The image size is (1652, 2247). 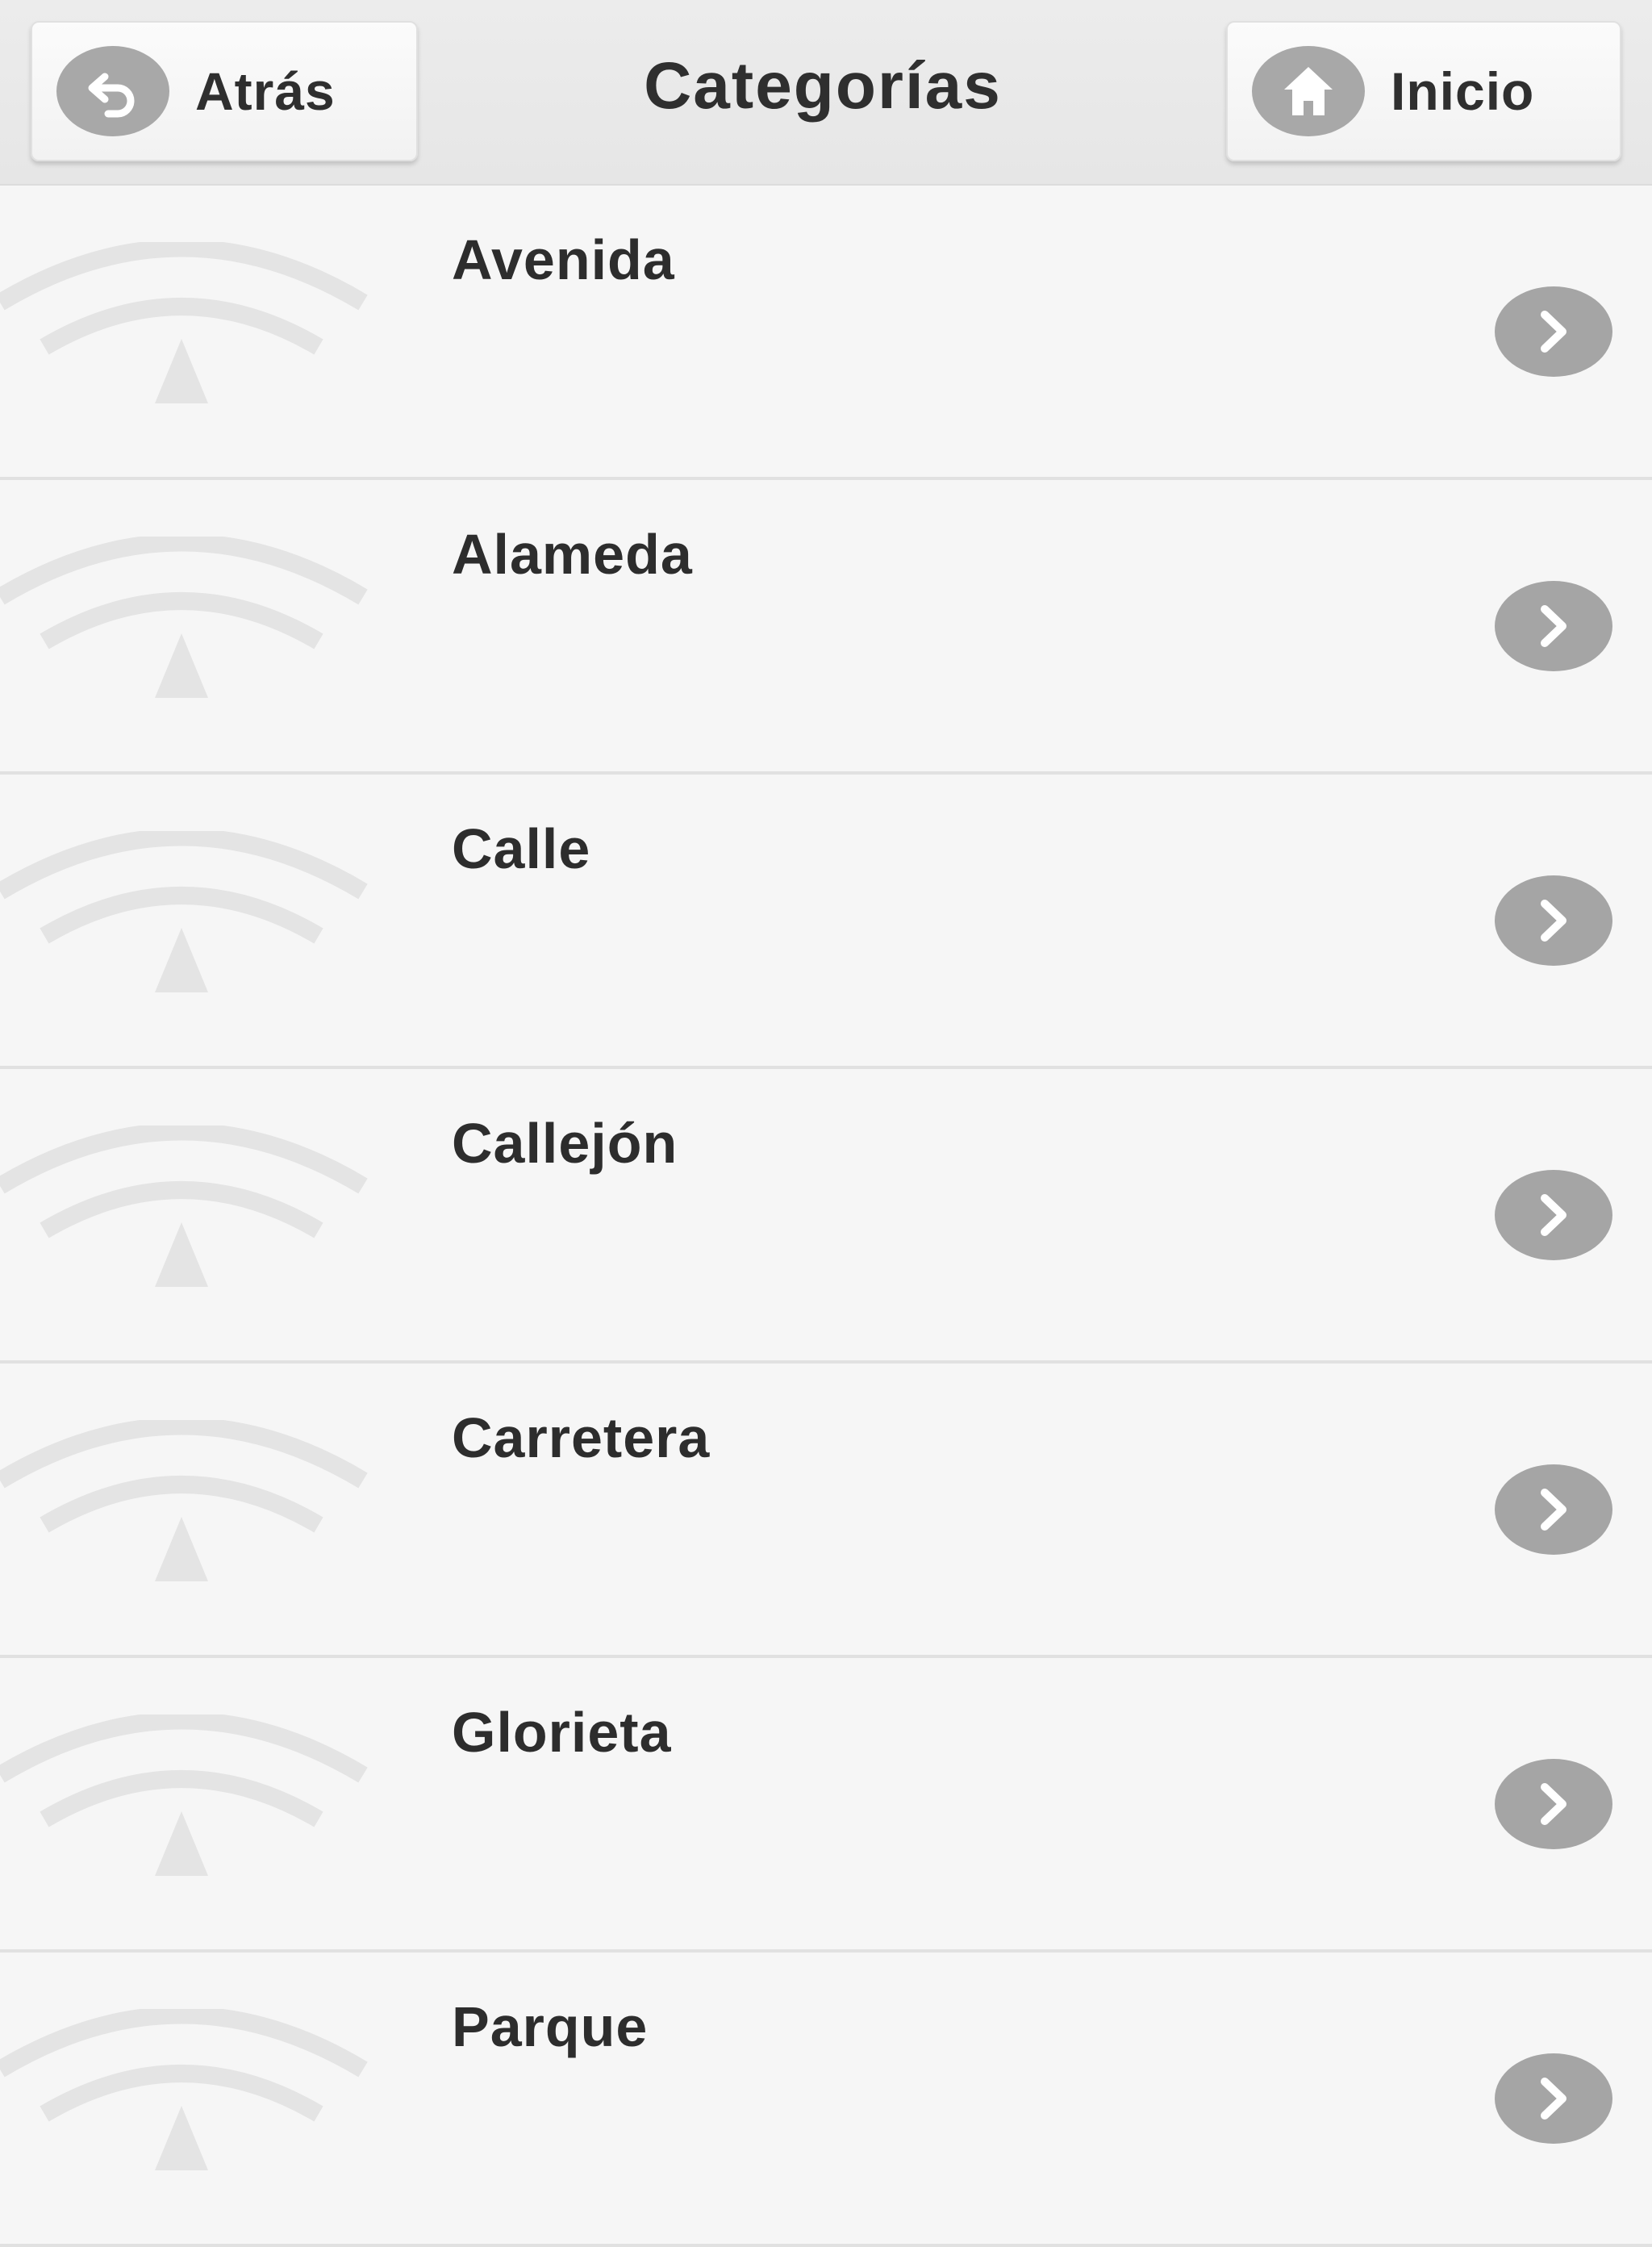 What do you see at coordinates (112, 91) in the screenshot?
I see `back-arrow-icon` at bounding box center [112, 91].